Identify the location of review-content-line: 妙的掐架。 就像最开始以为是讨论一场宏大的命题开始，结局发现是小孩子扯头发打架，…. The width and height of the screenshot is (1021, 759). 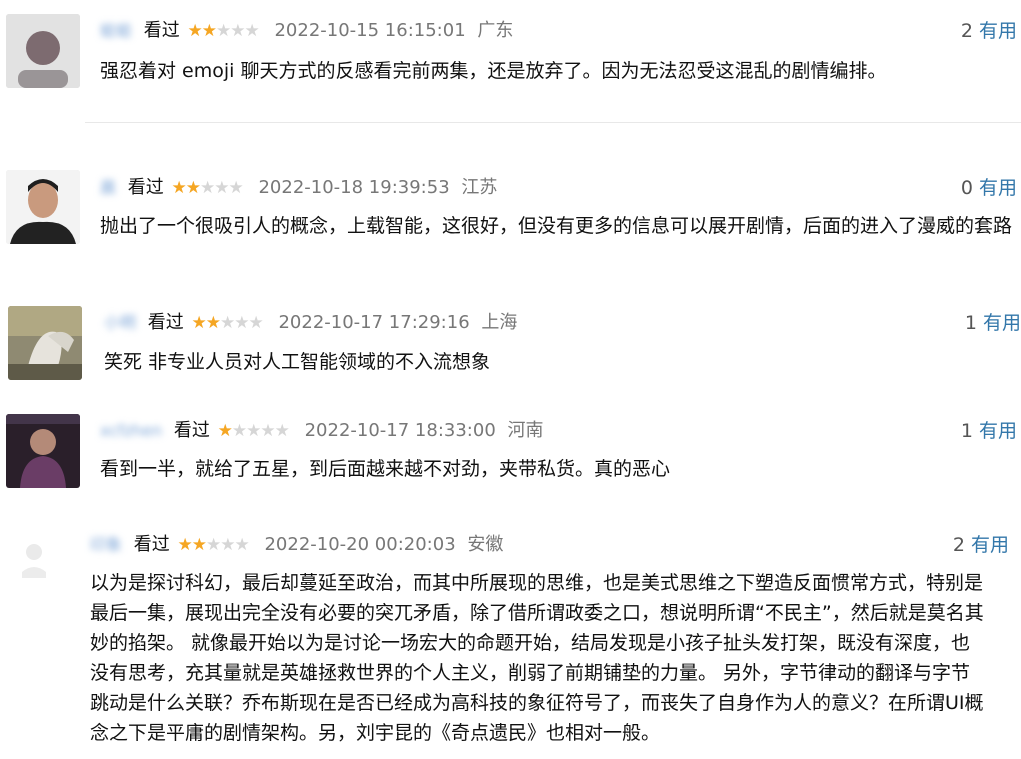
(530, 643).